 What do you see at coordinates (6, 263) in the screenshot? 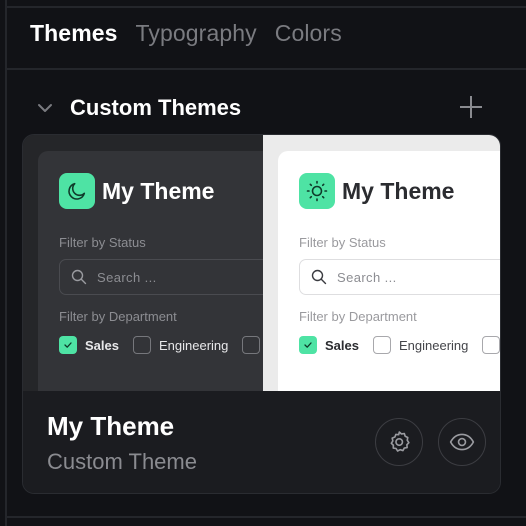
I see `frame-border` at bounding box center [6, 263].